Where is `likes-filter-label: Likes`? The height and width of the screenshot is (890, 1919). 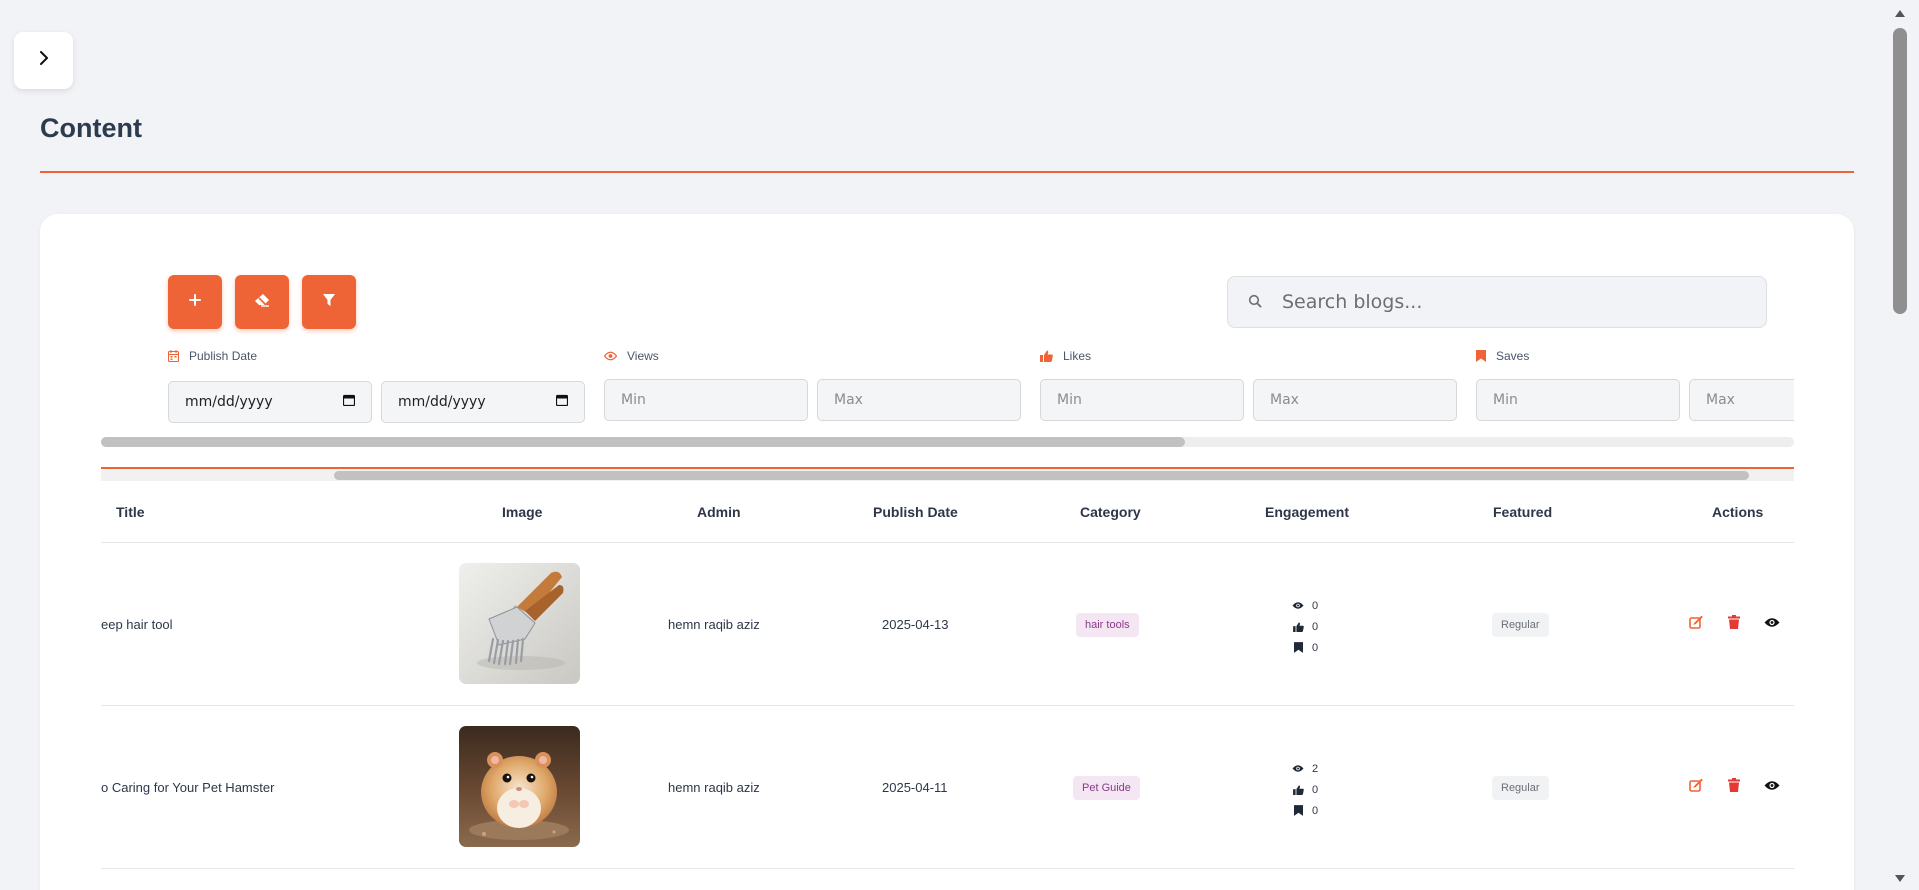 likes-filter-label: Likes is located at coordinates (1065, 356).